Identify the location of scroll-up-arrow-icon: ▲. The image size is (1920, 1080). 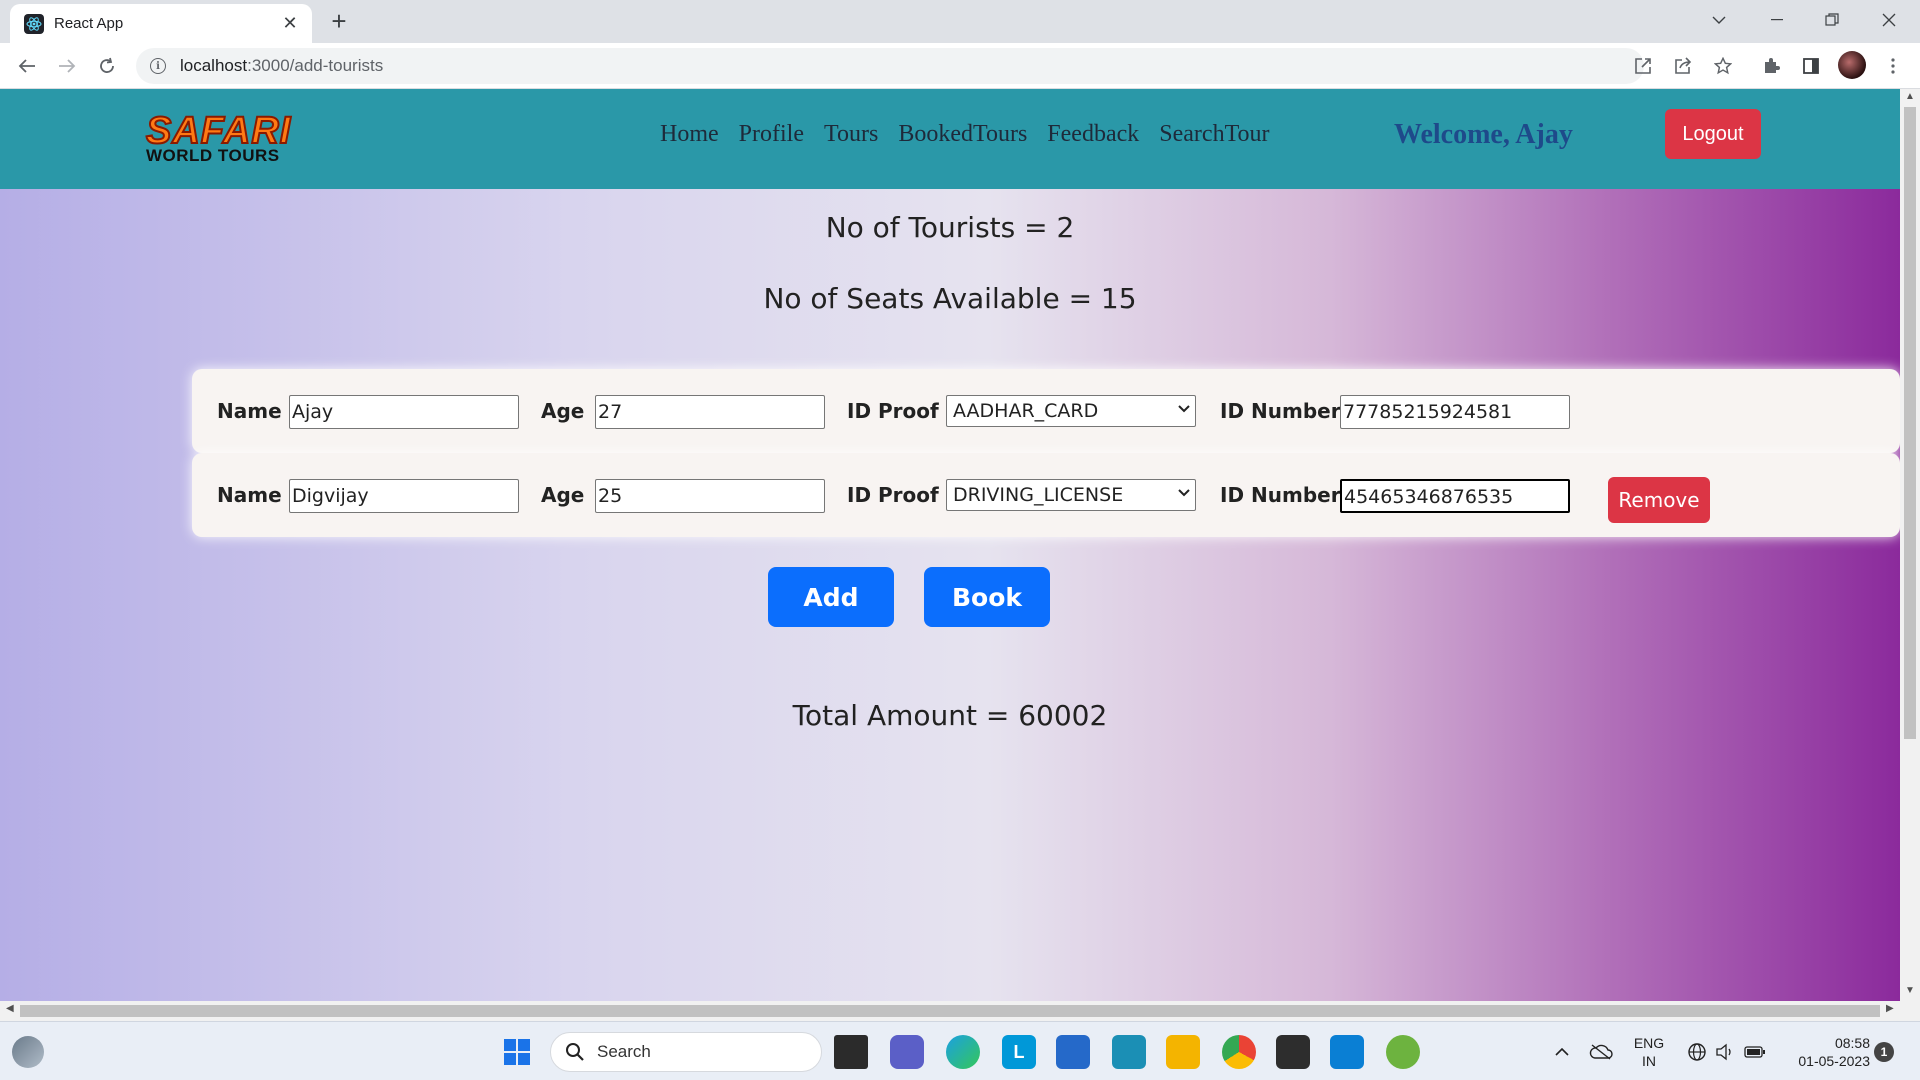
(1910, 96).